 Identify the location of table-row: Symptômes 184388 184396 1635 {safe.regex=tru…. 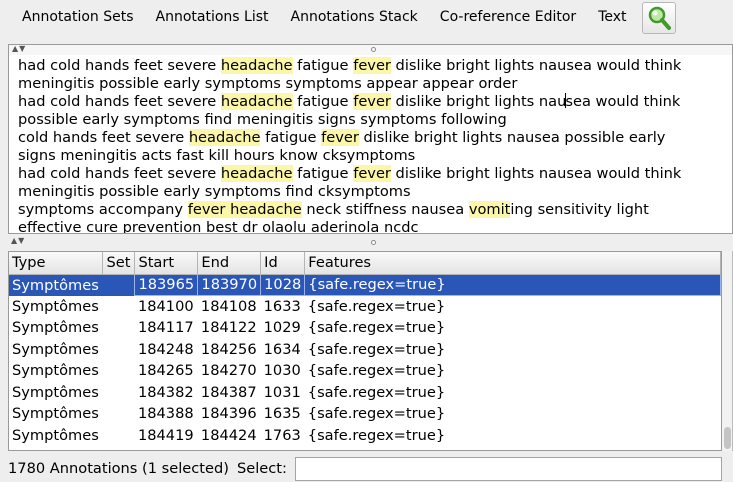
(365, 414).